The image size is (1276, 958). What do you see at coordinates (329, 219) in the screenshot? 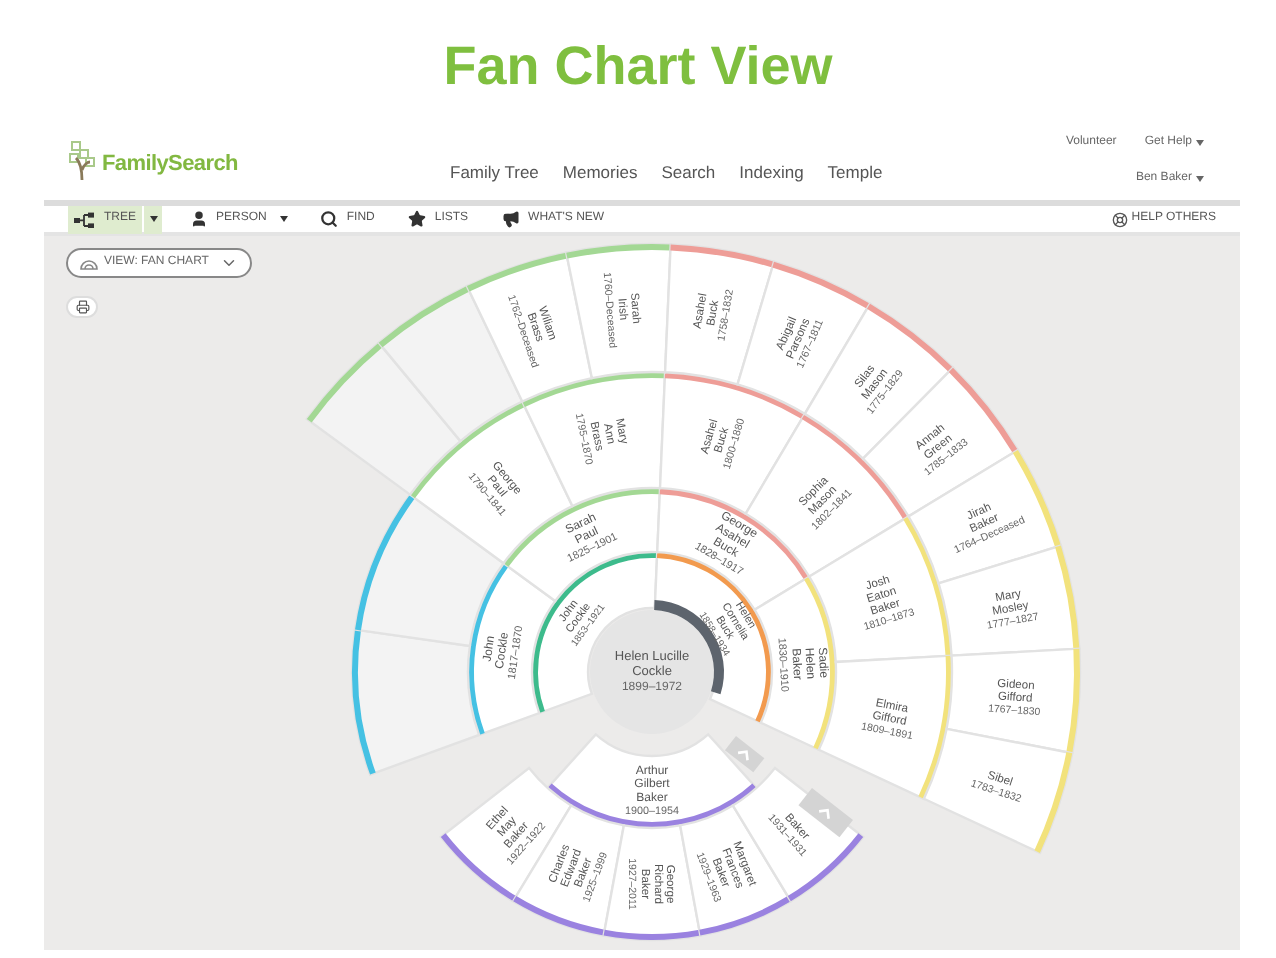
I see `search-icon` at bounding box center [329, 219].